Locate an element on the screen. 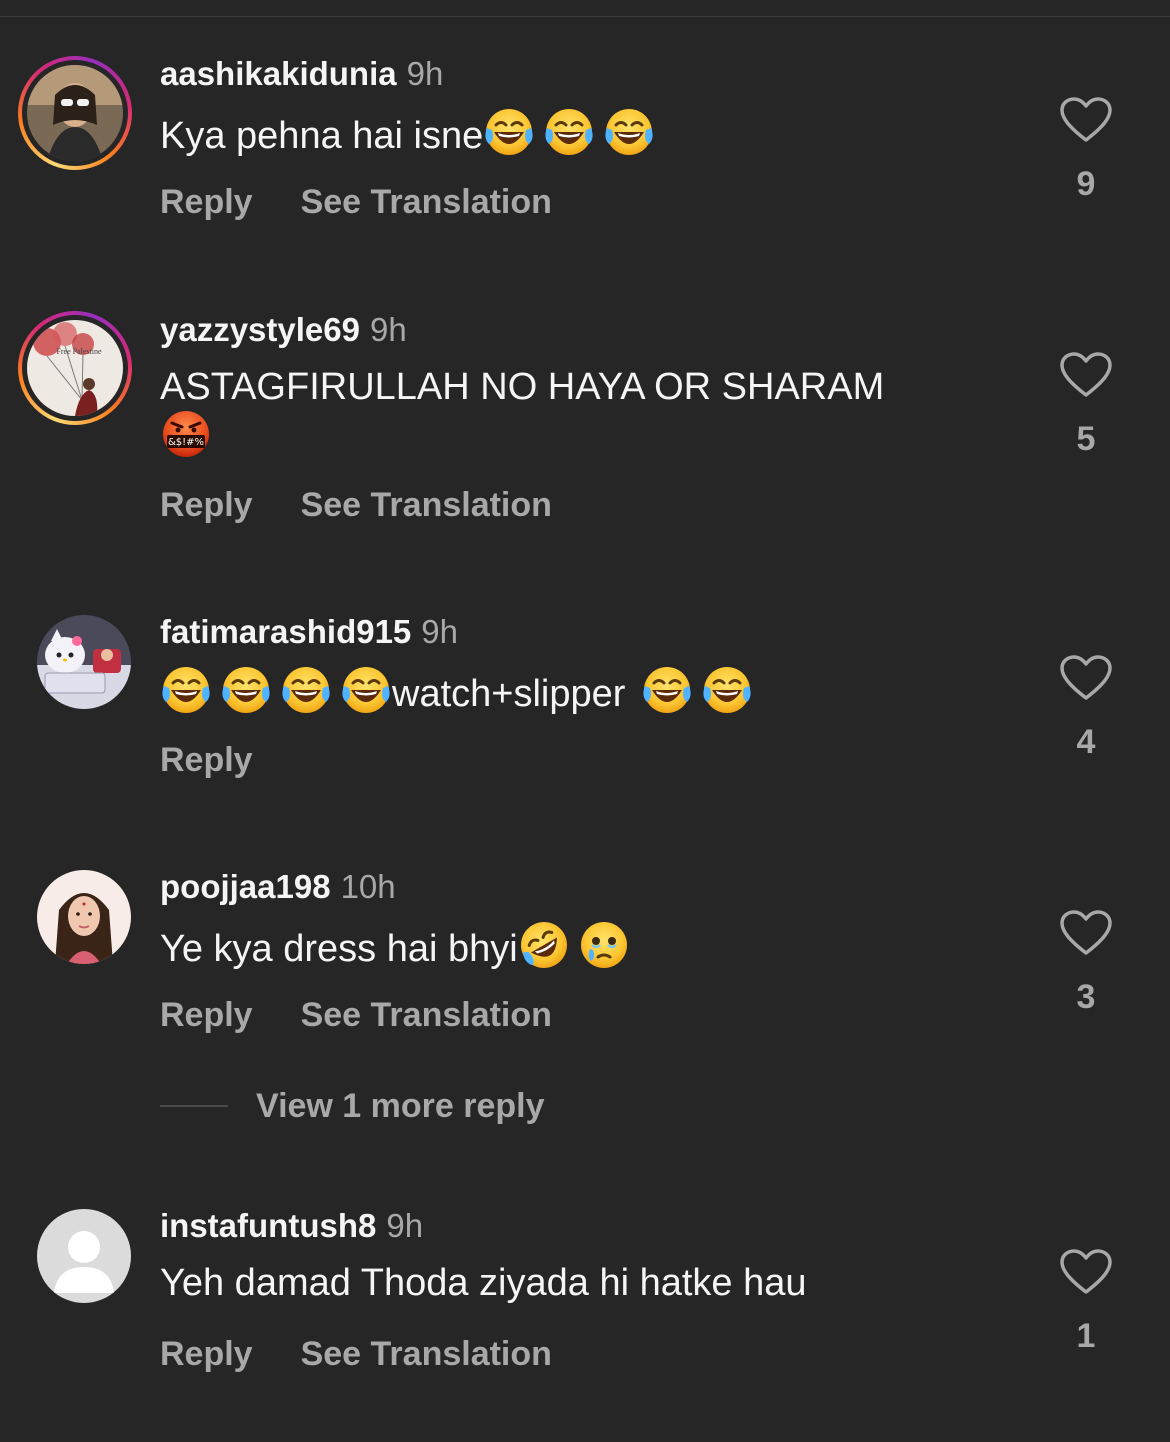 The image size is (1170, 1442). view-more-replies-label: View 1 more reply is located at coordinates (400, 1106).